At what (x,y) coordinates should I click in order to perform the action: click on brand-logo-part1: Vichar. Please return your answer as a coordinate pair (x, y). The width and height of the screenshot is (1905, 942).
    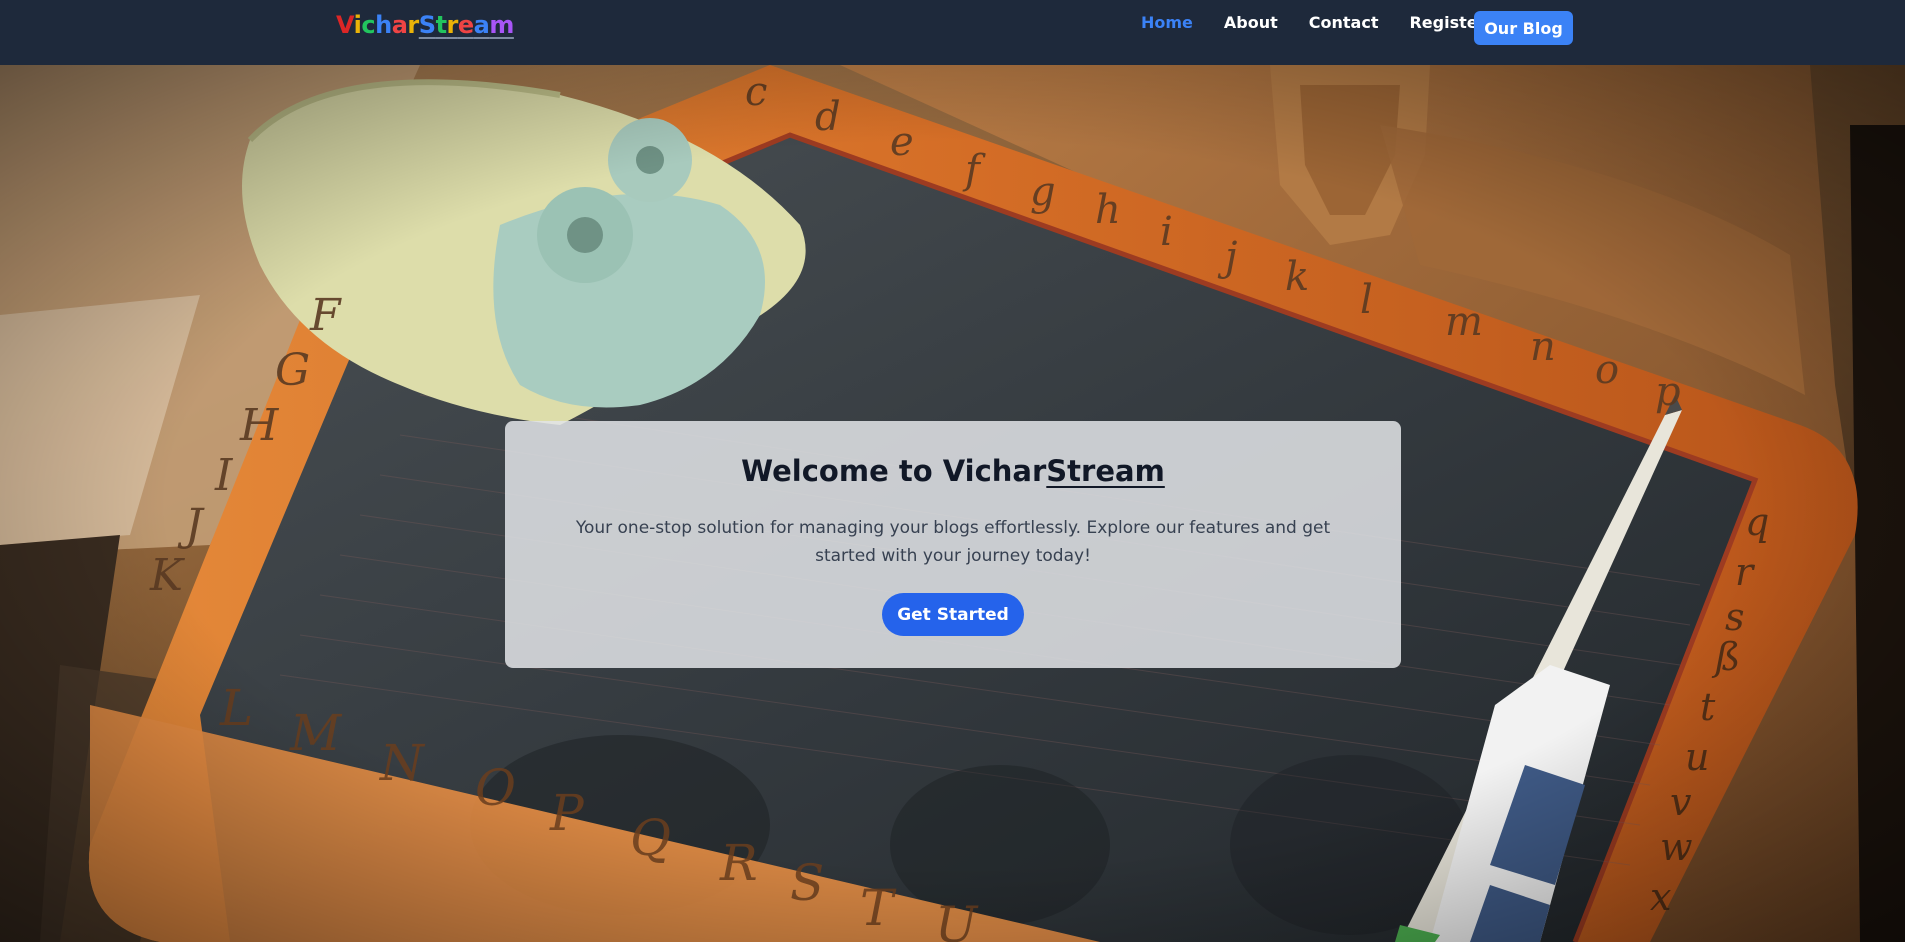
    Looking at the image, I should click on (377, 25).